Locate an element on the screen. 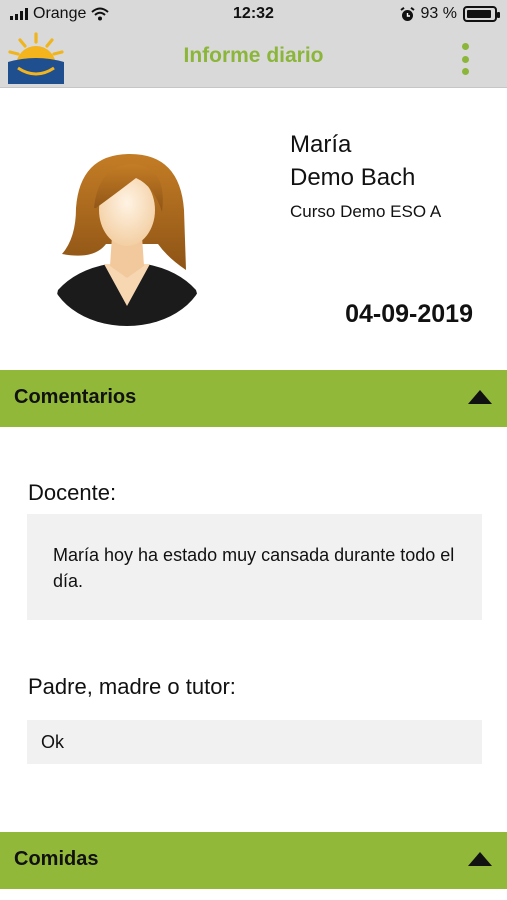 The height and width of the screenshot is (900, 507). report-date: 04-09-2019 is located at coordinates (409, 314).